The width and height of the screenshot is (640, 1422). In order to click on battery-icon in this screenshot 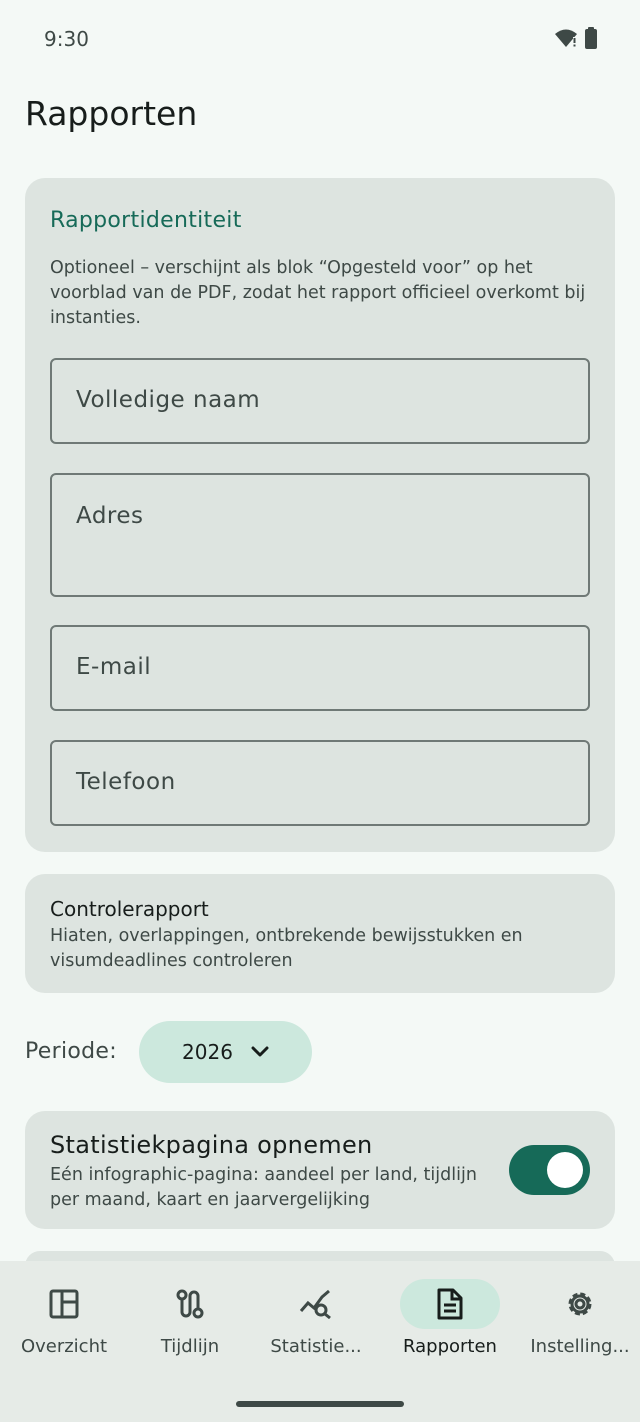, I will do `click(591, 38)`.